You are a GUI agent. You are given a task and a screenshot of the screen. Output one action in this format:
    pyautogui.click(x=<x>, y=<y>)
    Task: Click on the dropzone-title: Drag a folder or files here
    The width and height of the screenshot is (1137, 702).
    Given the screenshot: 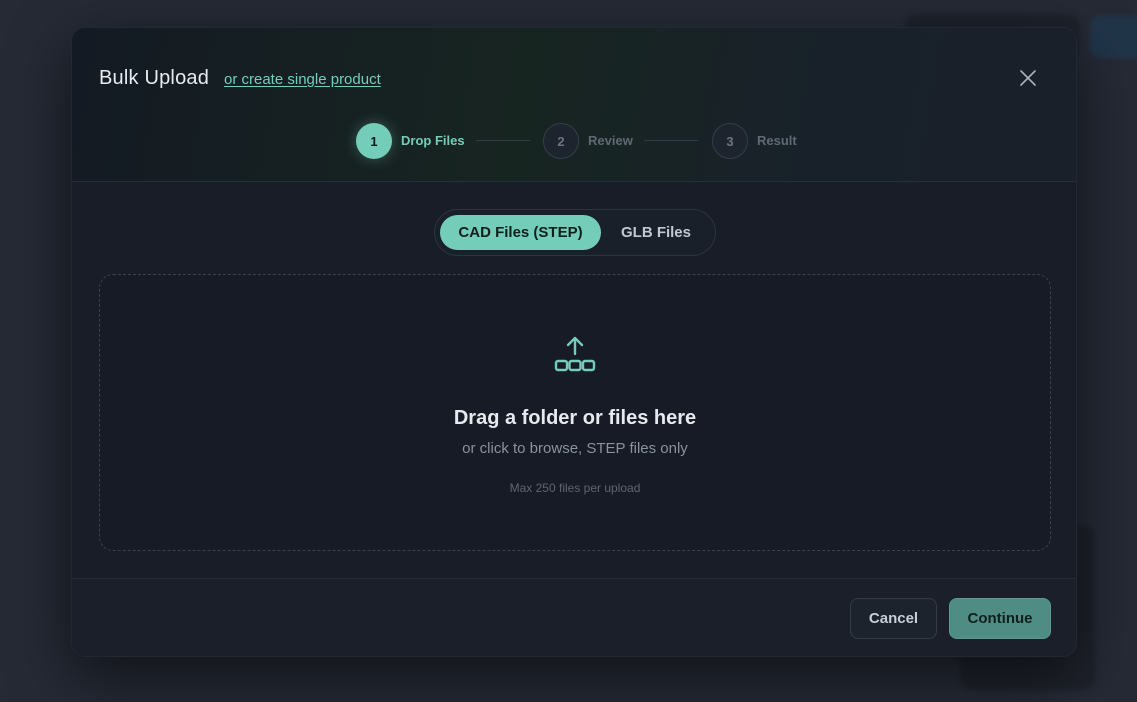 What is the action you would take?
    pyautogui.click(x=575, y=418)
    